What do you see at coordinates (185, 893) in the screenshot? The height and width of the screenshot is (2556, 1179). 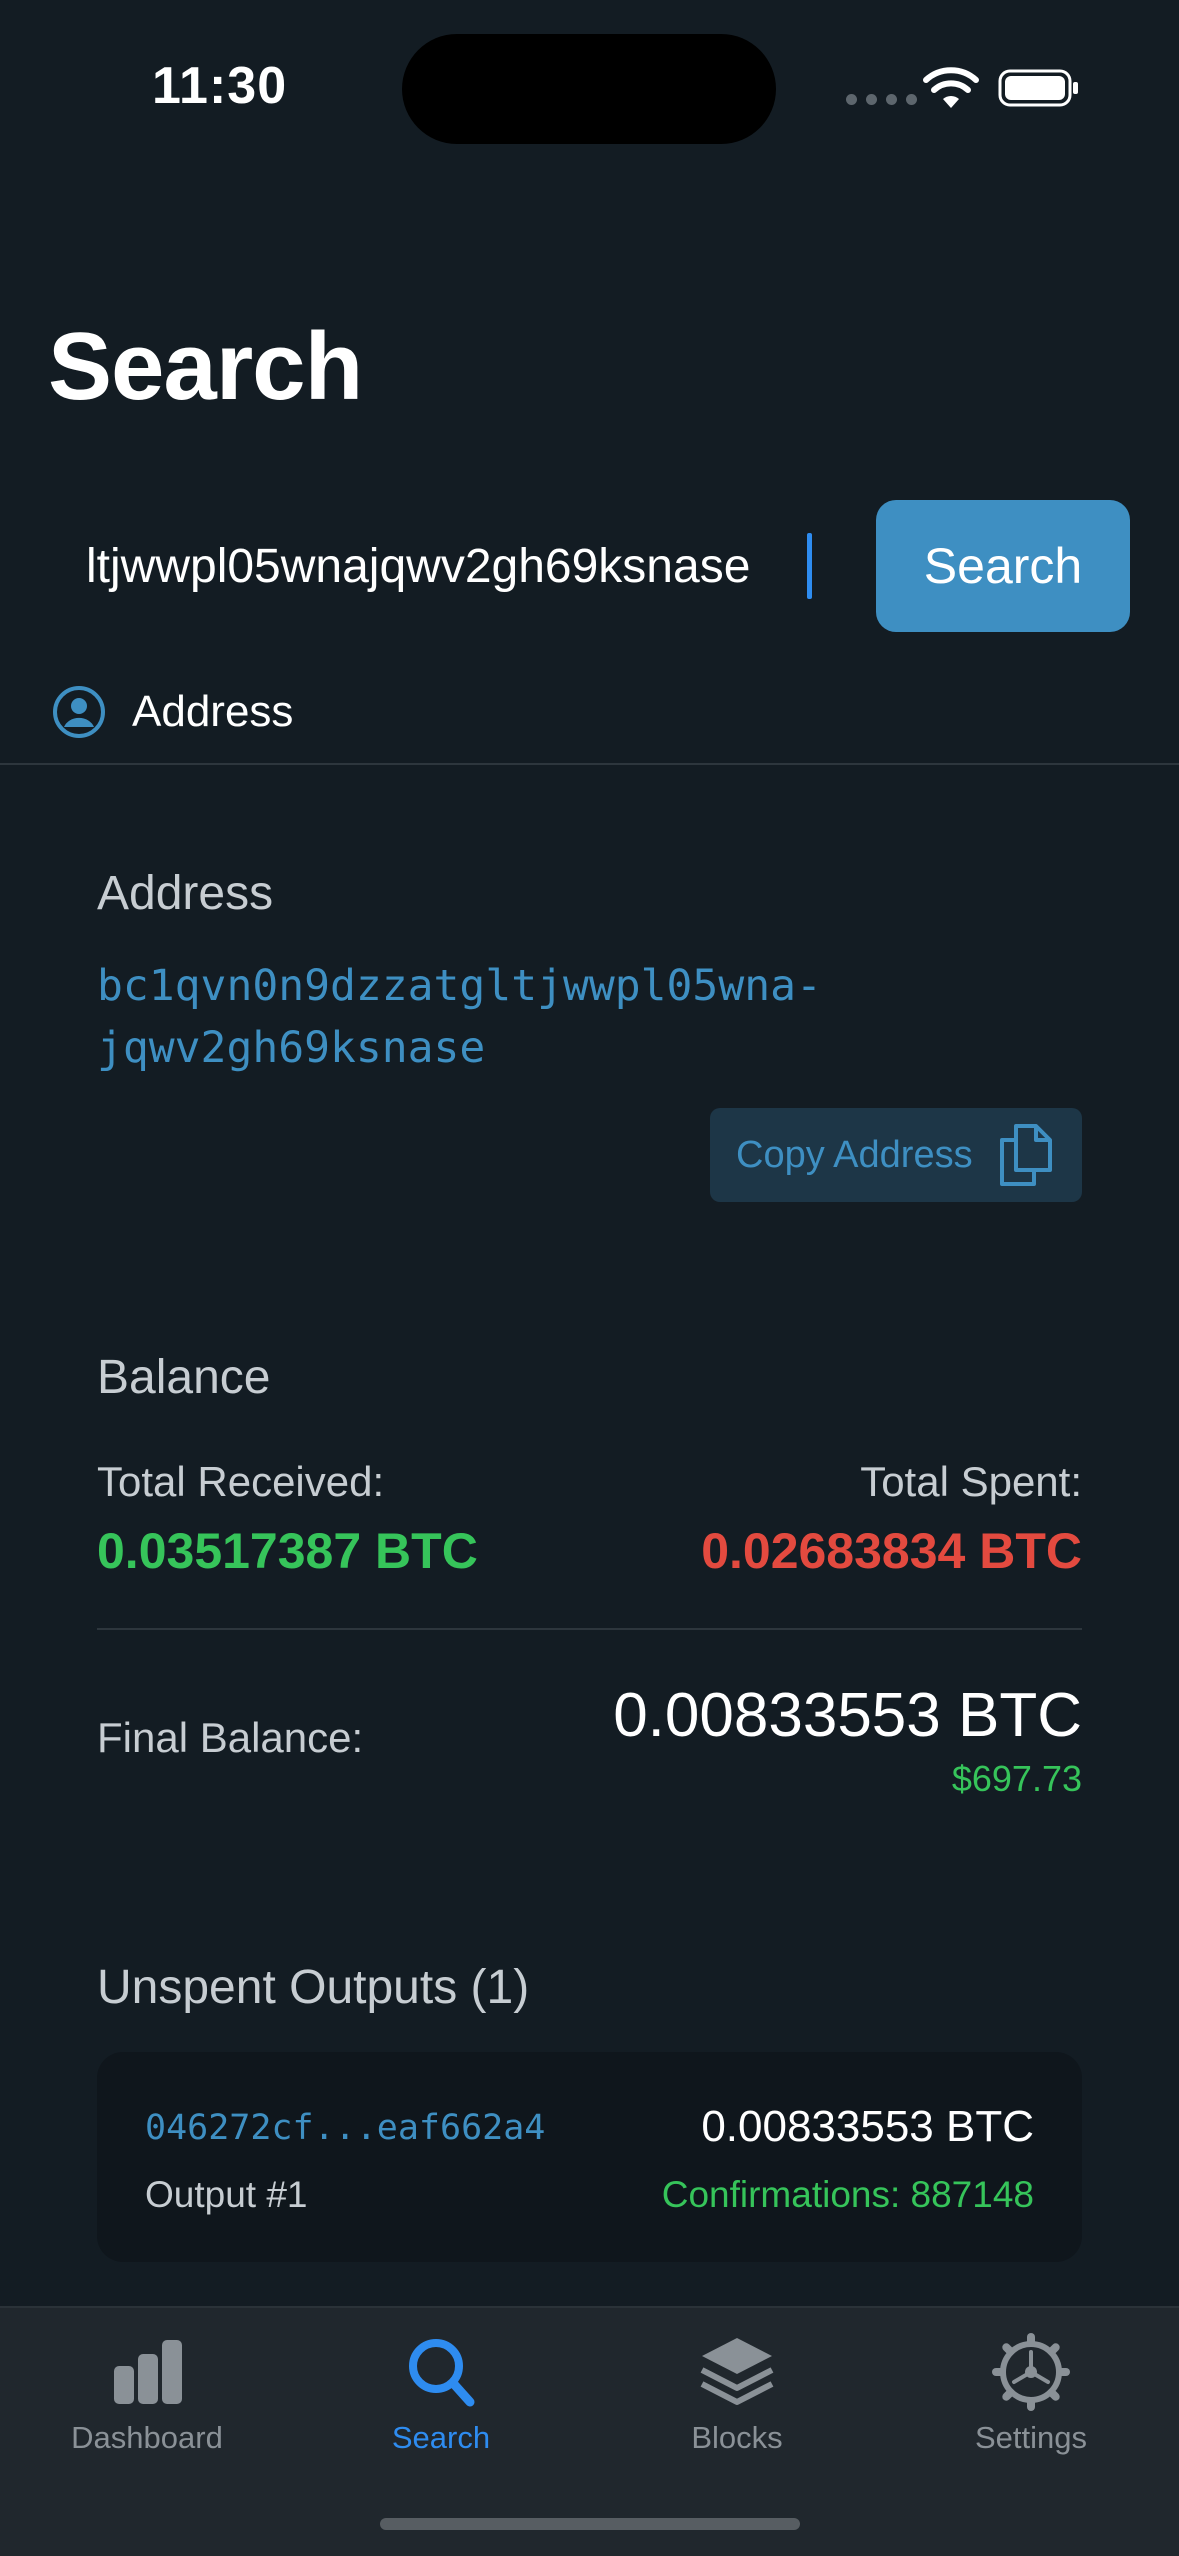 I see `address-heading: Address` at bounding box center [185, 893].